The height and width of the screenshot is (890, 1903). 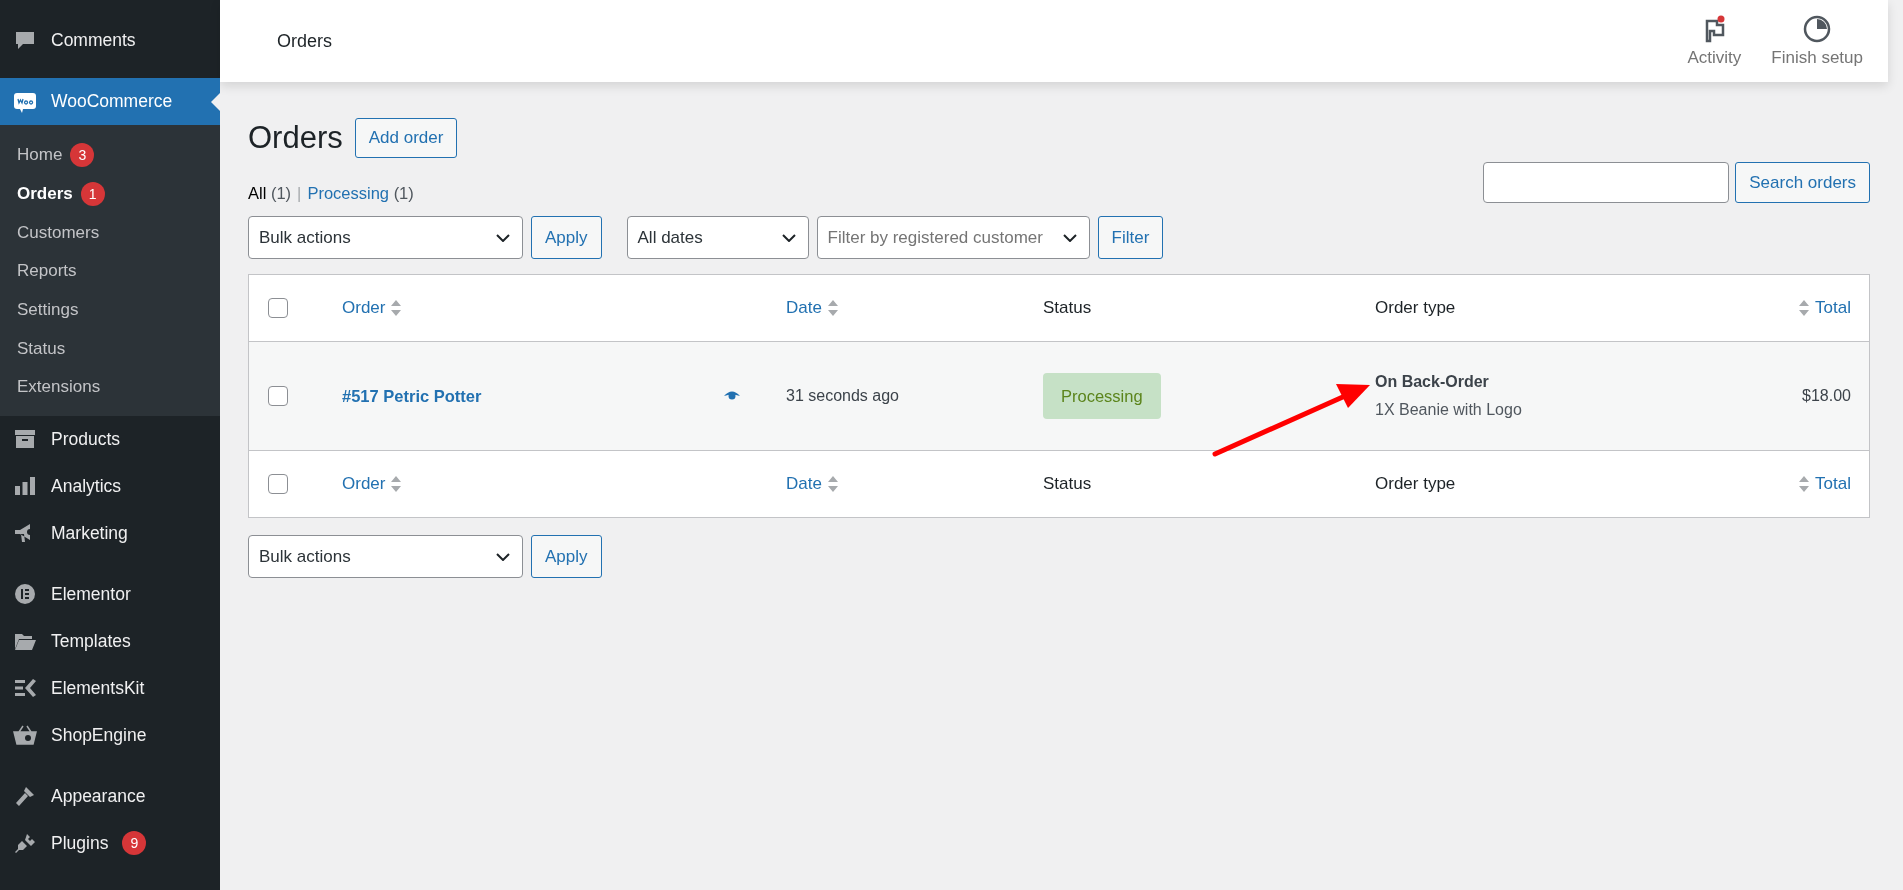 I want to click on submenu-item: Extensions, so click(x=110, y=387).